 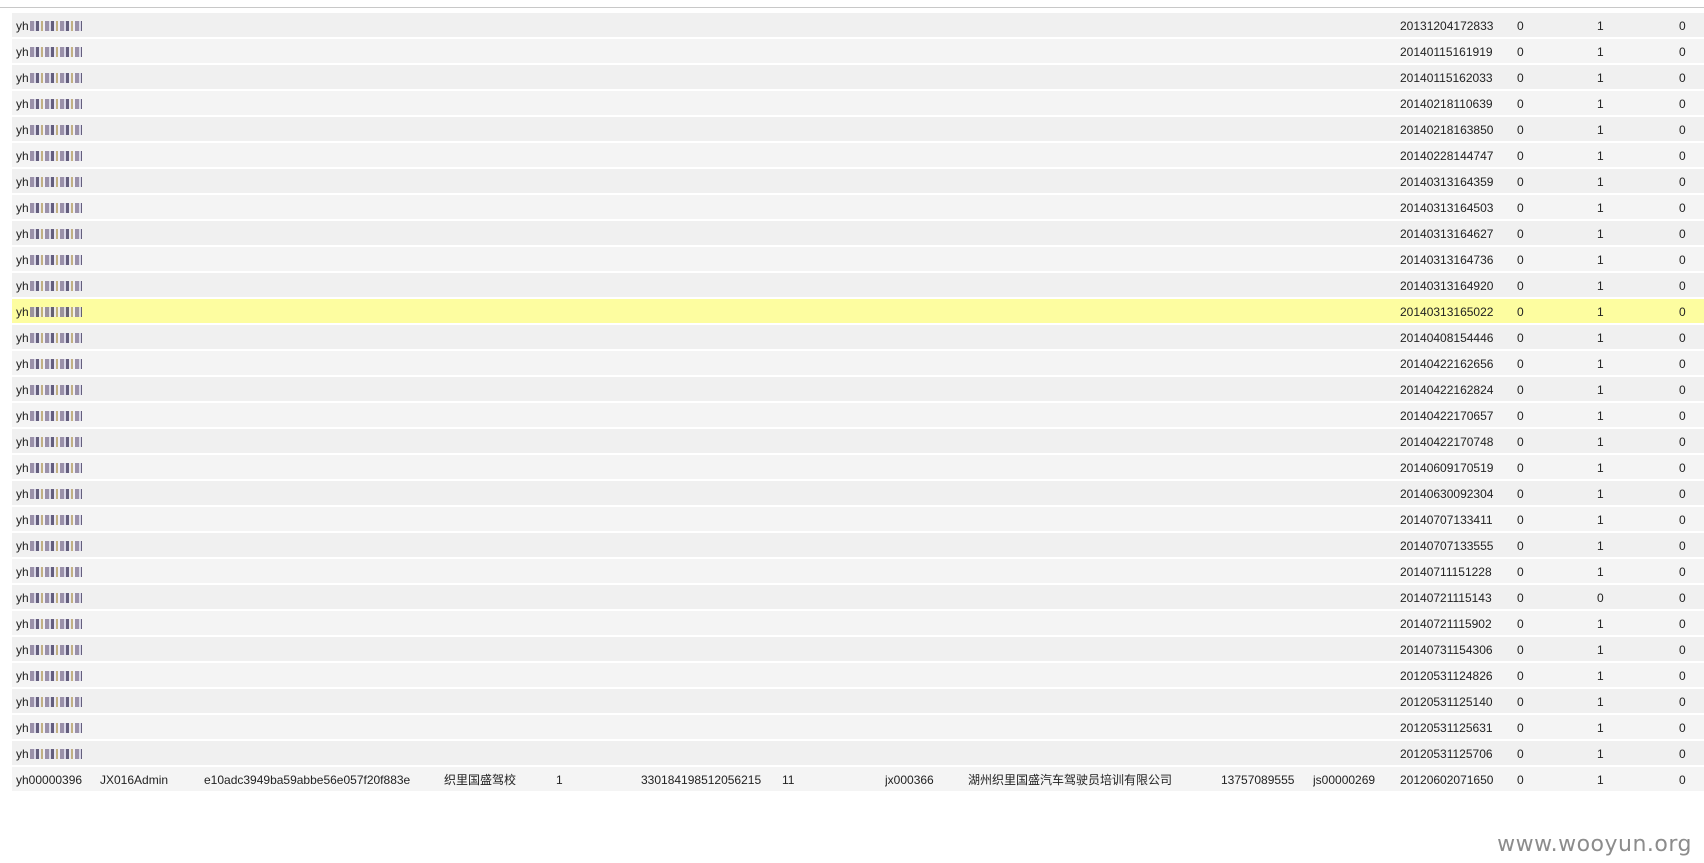 I want to click on timestamp-cell: 20140609170519, so click(x=1447, y=468).